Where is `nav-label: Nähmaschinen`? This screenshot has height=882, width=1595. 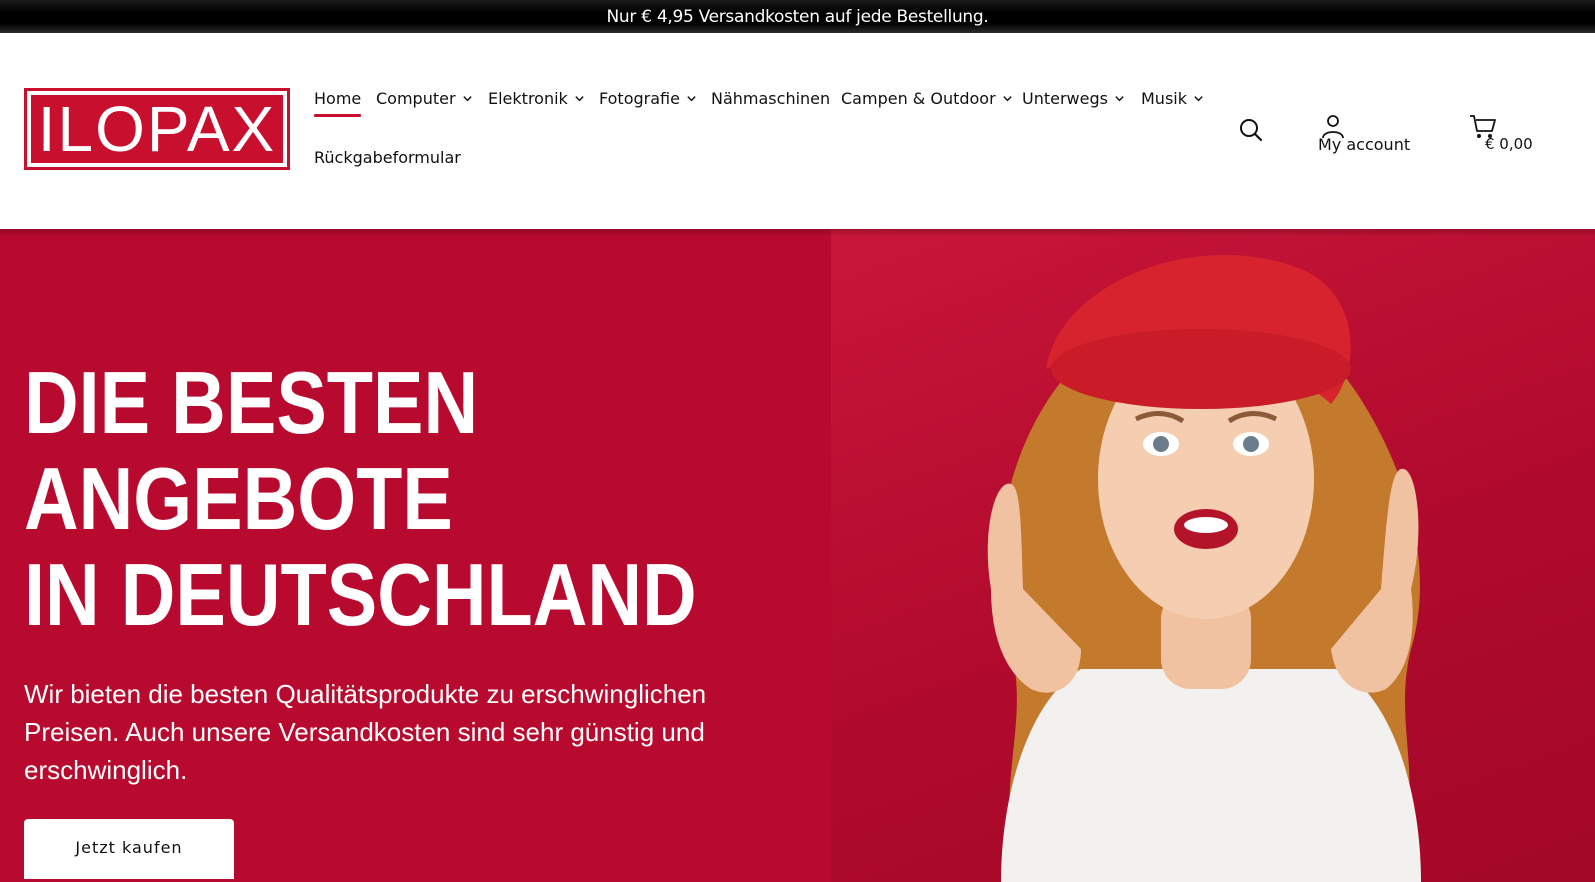 nav-label: Nähmaschinen is located at coordinates (771, 98).